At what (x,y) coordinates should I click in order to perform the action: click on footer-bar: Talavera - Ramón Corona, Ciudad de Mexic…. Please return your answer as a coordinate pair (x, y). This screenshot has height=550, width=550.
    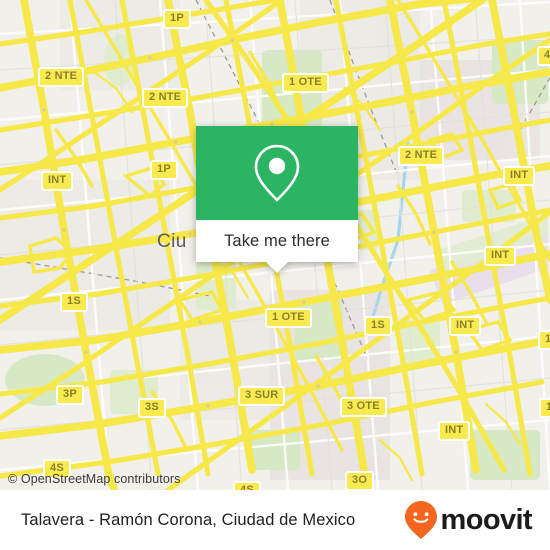
    Looking at the image, I should click on (275, 520).